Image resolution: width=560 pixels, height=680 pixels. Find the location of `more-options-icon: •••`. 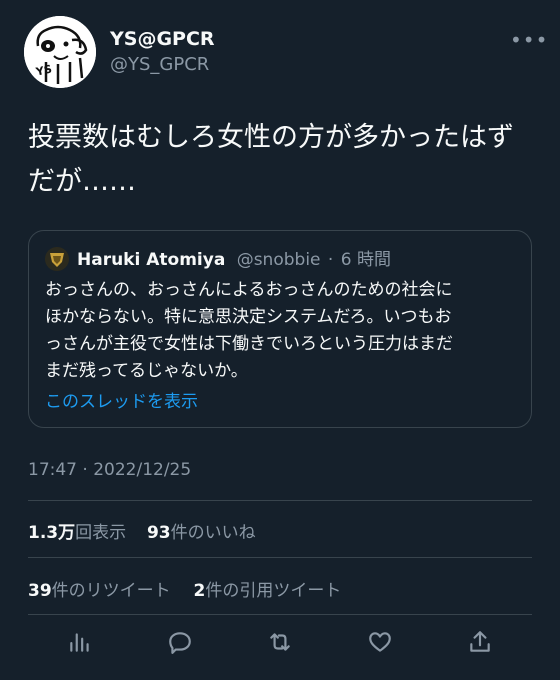

more-options-icon: ••• is located at coordinates (529, 40).